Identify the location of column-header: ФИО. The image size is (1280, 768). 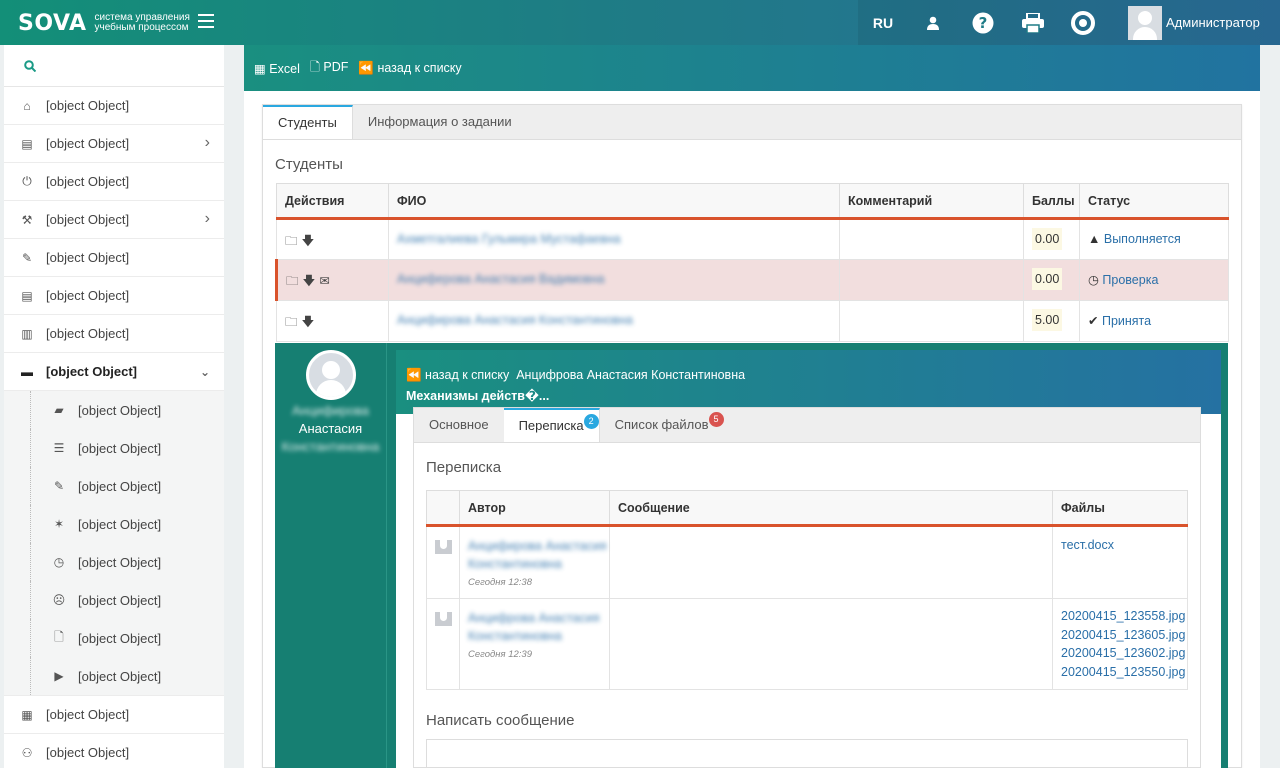
(614, 201).